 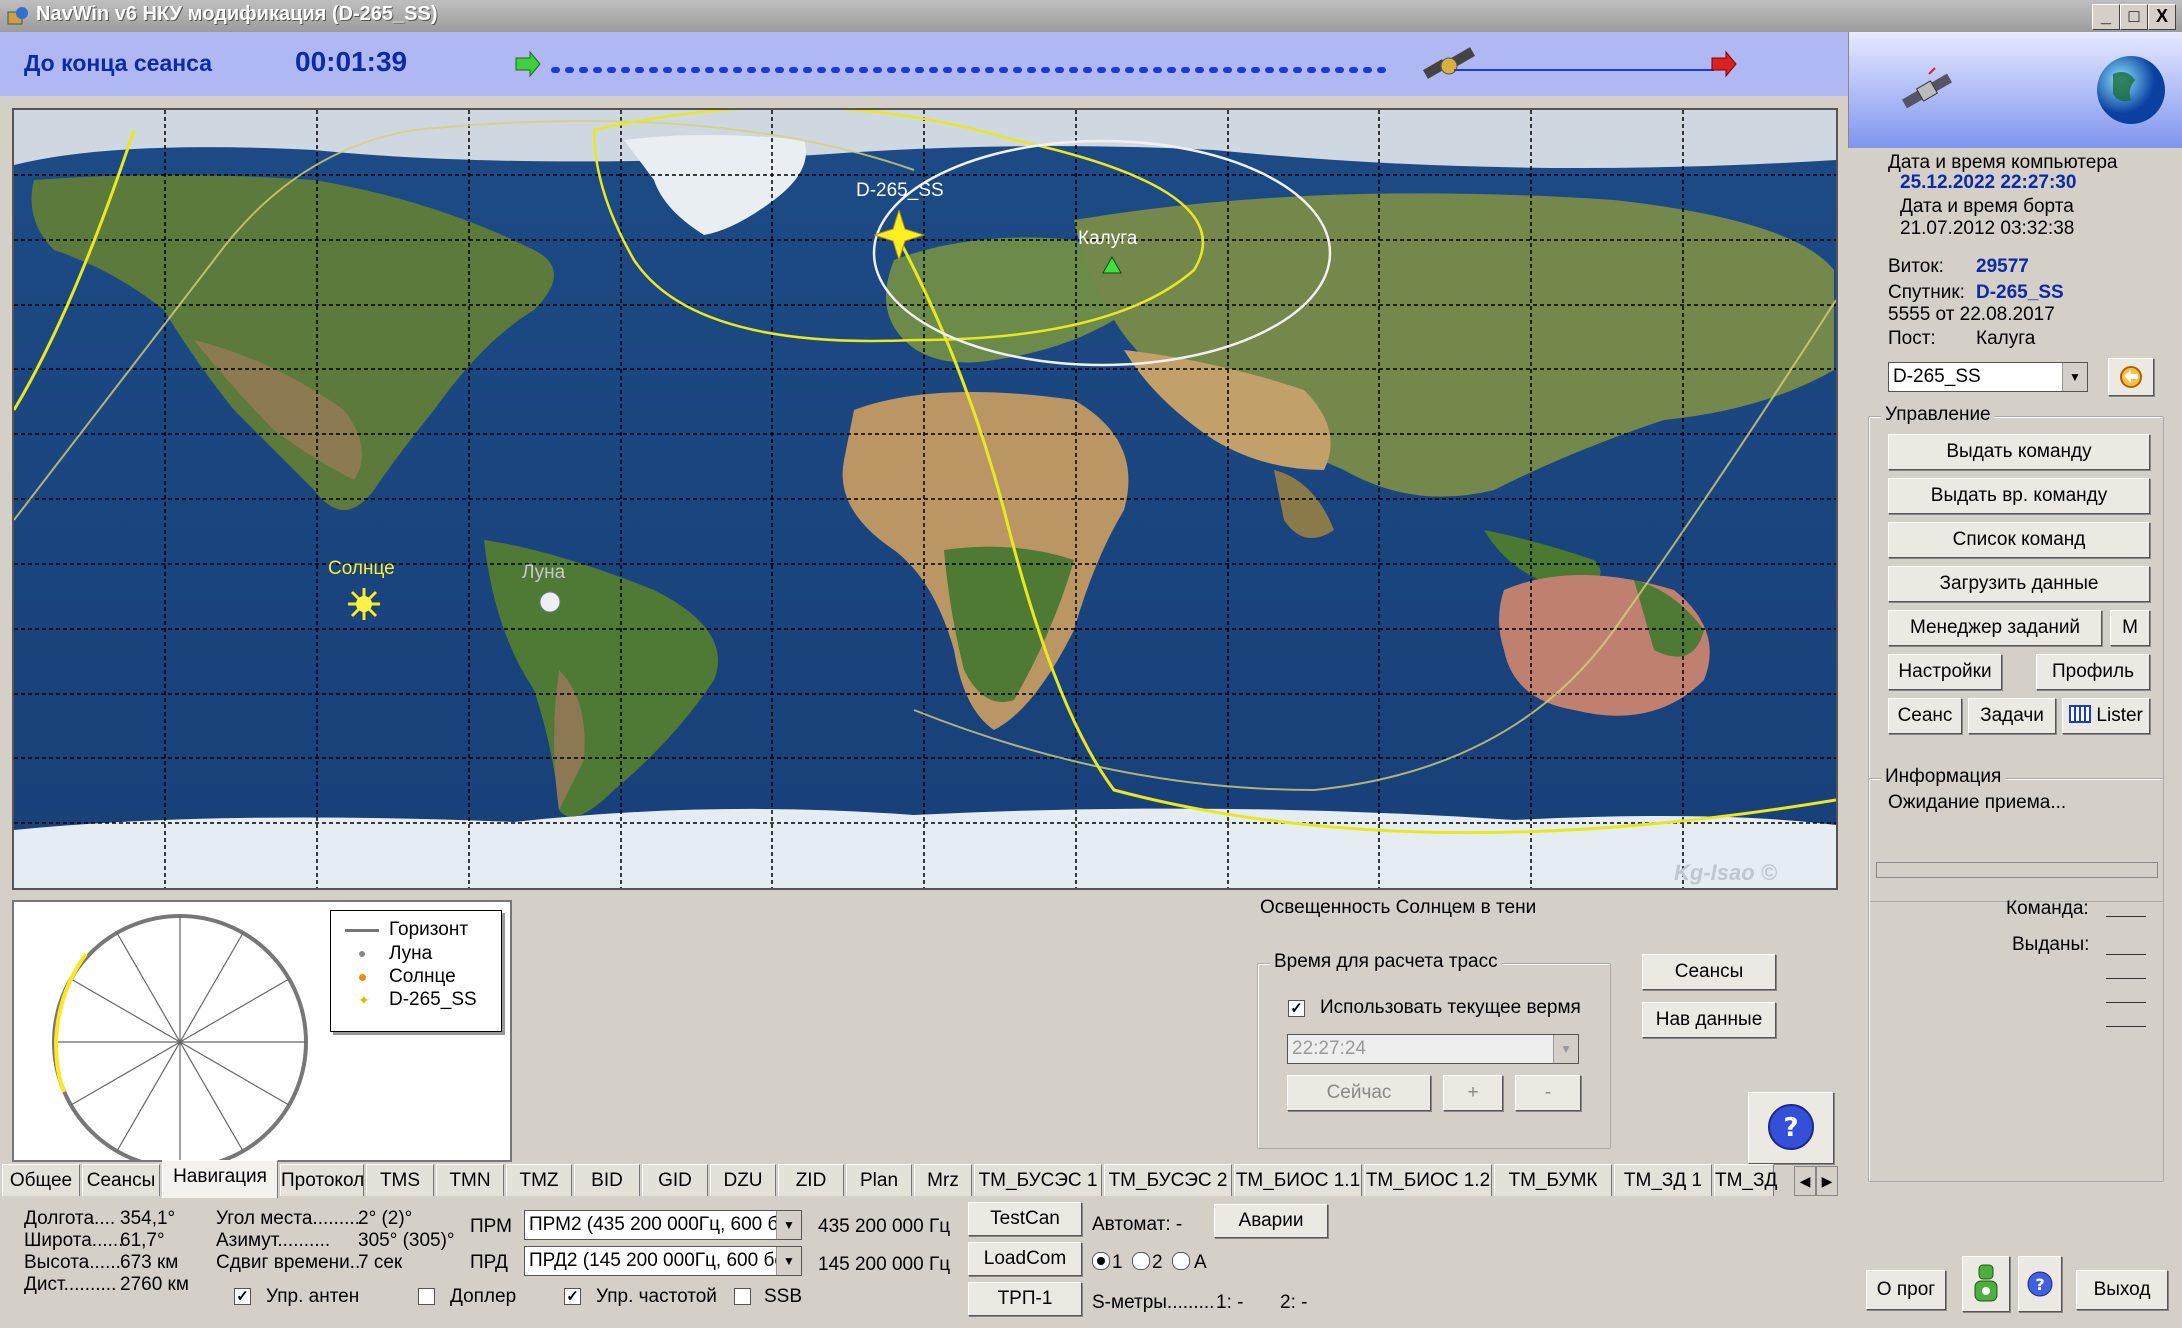 What do you see at coordinates (1805, 1181) in the screenshot?
I see `tab-scroll-left: ◀` at bounding box center [1805, 1181].